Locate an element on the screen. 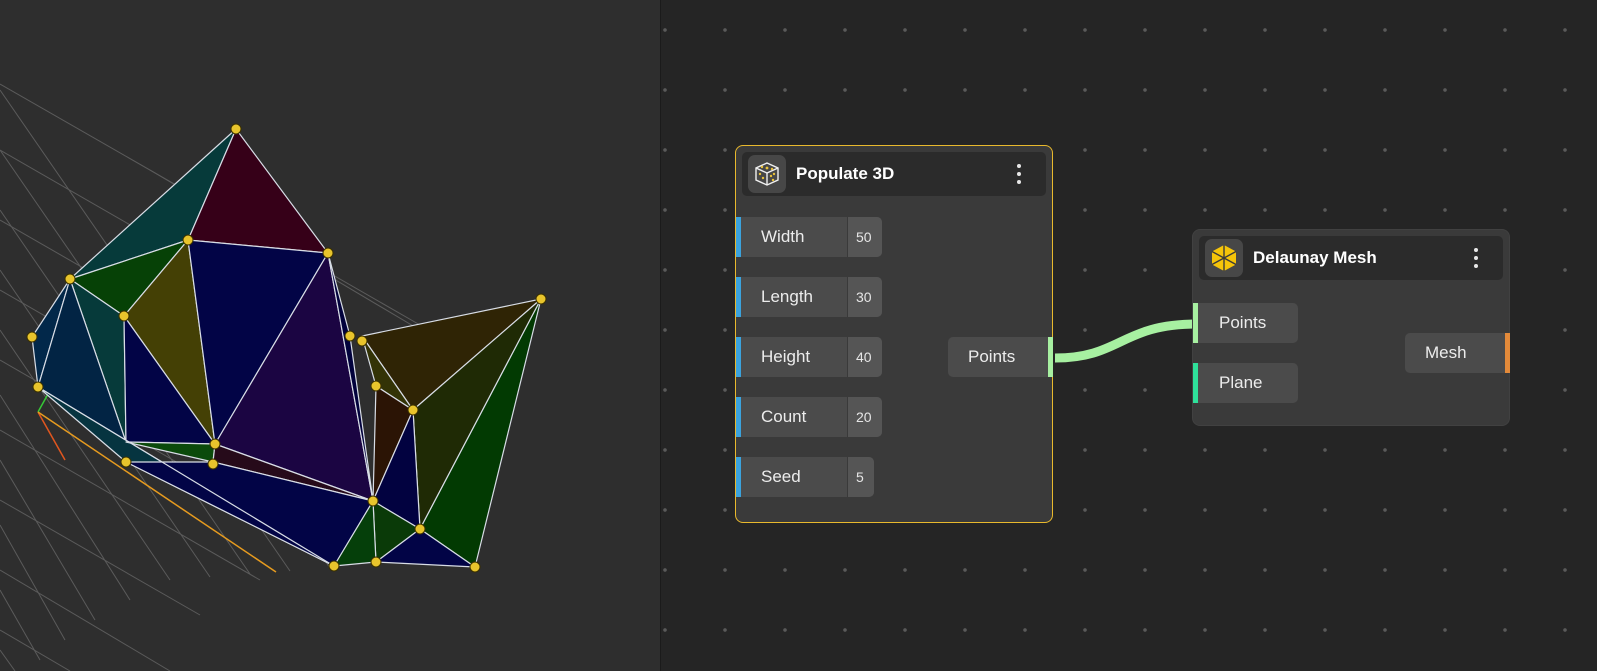 This screenshot has height=671, width=1597. node-title: Delaunay Mesh is located at coordinates (1315, 257).